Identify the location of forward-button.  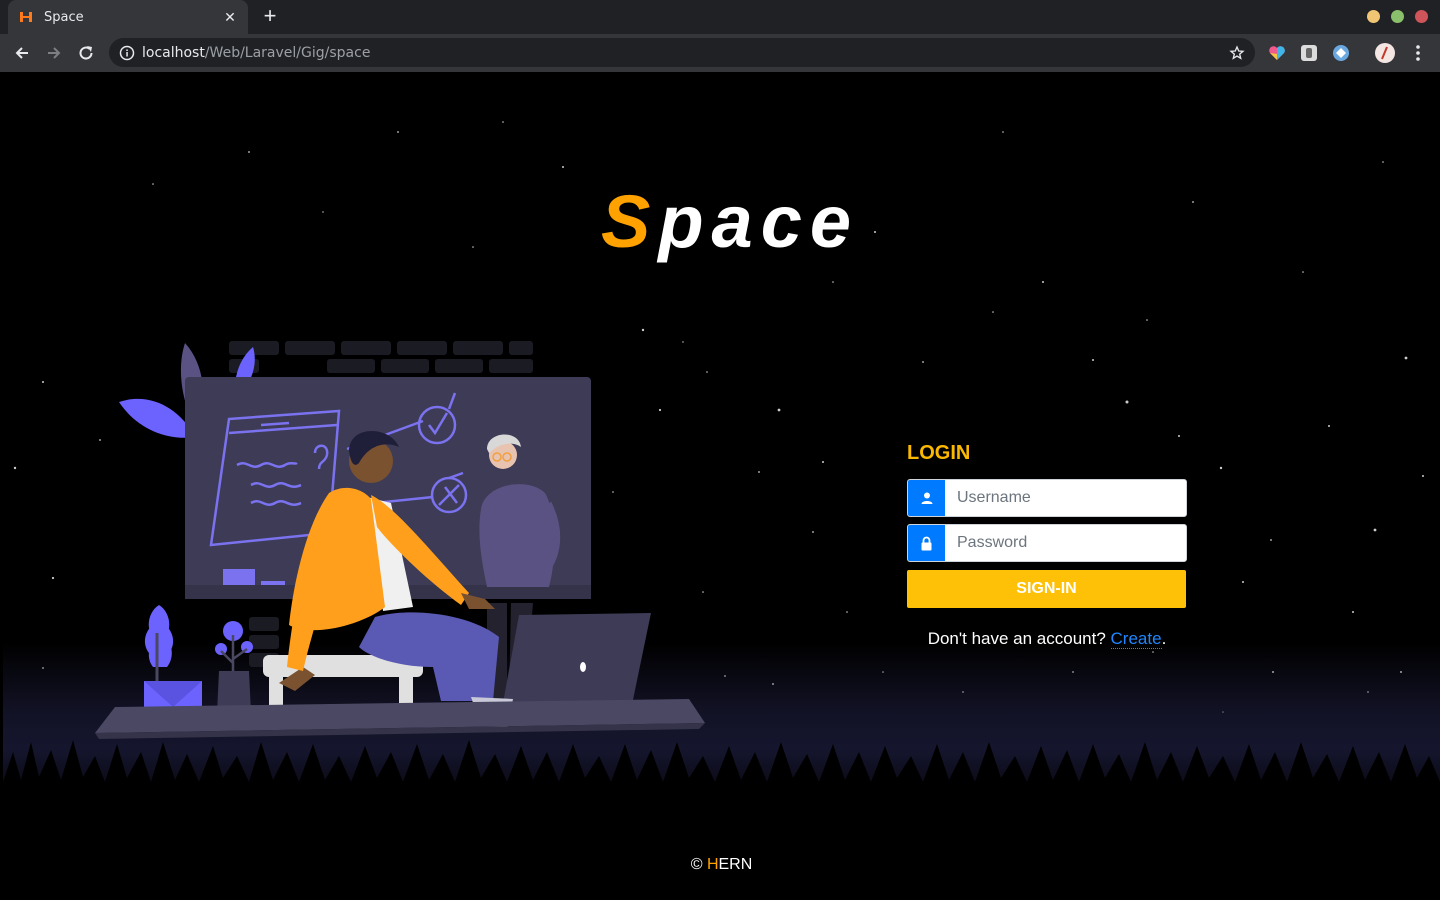
(54, 53).